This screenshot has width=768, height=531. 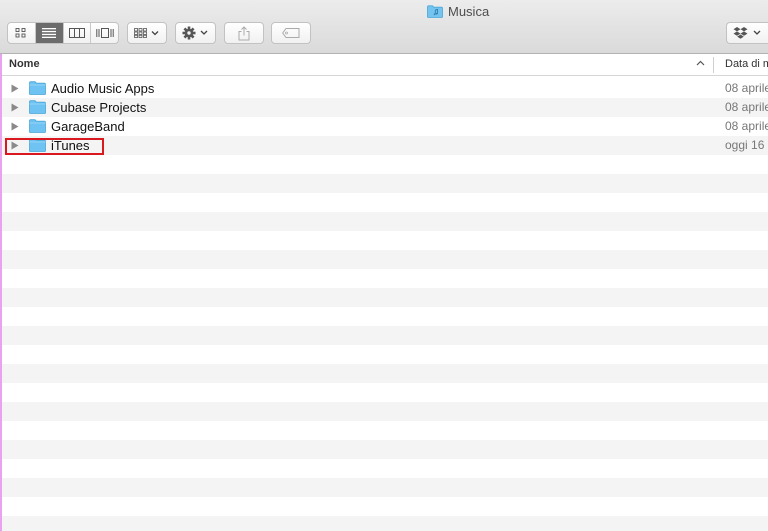 I want to click on share-icon, so click(x=244, y=32).